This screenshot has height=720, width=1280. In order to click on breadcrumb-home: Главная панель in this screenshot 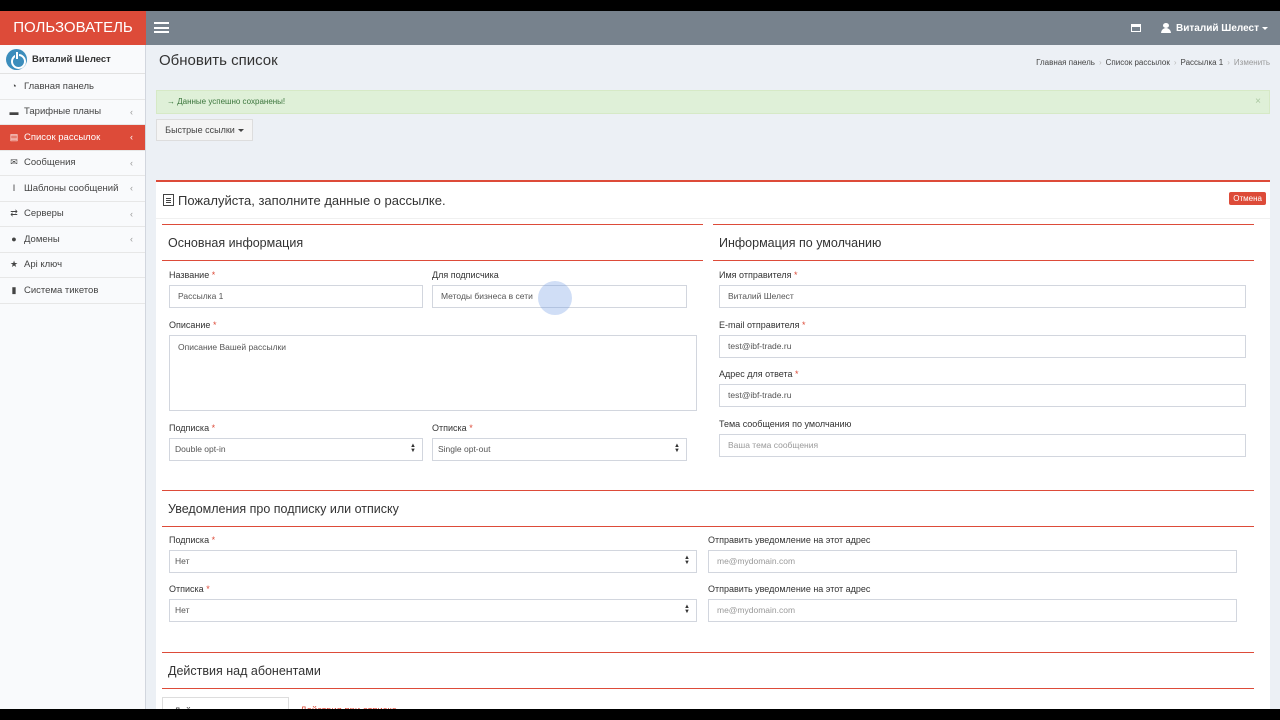, I will do `click(1065, 62)`.